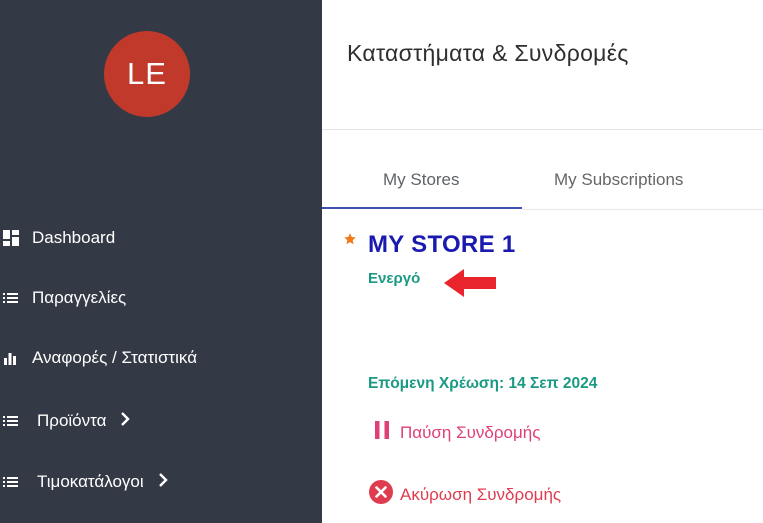 The image size is (763, 523). I want to click on sidebar-item-label: Προϊόντα, so click(72, 420).